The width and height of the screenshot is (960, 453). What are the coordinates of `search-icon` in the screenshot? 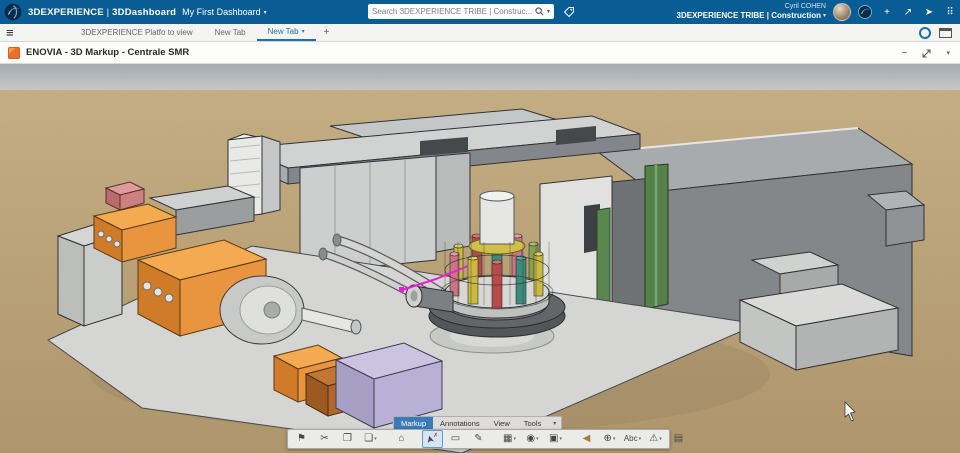 It's located at (539, 11).